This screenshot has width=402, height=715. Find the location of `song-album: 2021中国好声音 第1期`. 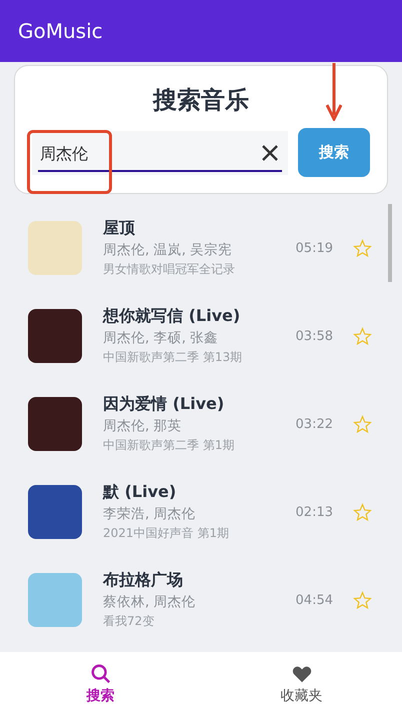

song-album: 2021中国好声音 第1期 is located at coordinates (166, 533).